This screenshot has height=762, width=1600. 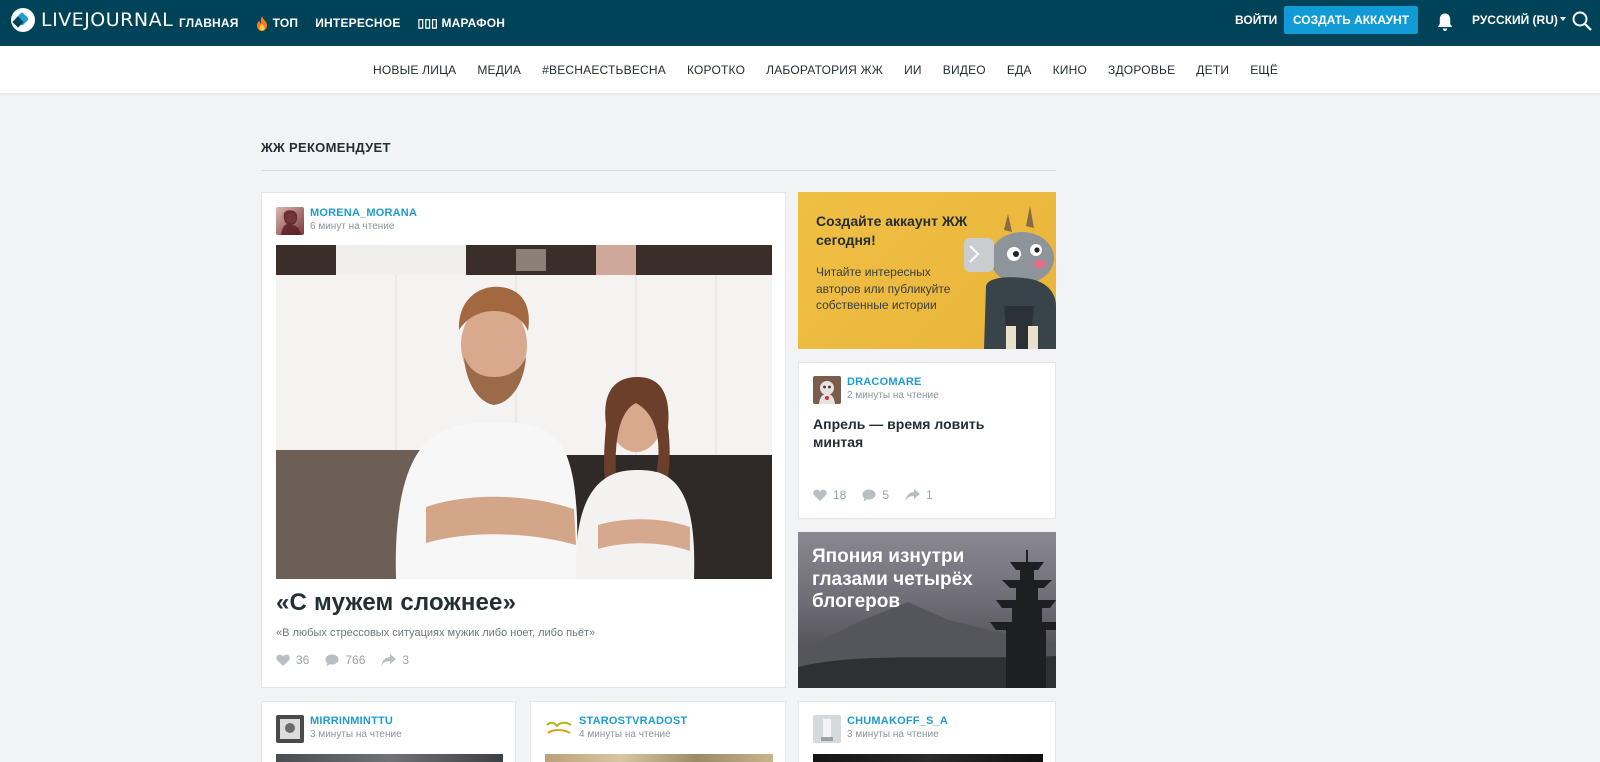 I want to click on reposts: 1, so click(x=919, y=495).